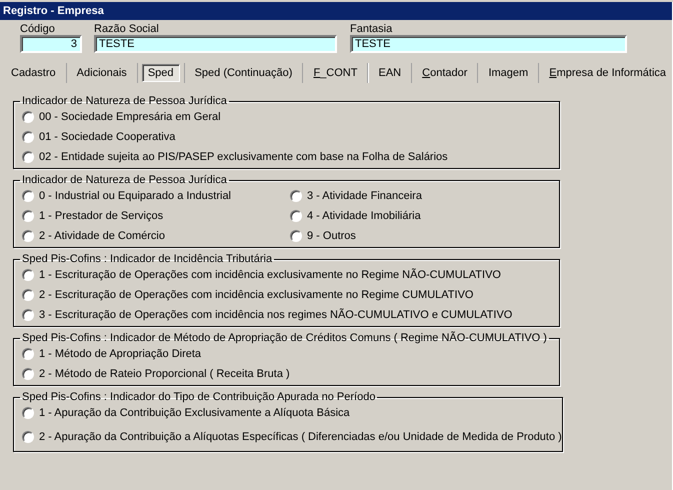 This screenshot has width=673, height=490. What do you see at coordinates (390, 73) in the screenshot?
I see `tab: EAN` at bounding box center [390, 73].